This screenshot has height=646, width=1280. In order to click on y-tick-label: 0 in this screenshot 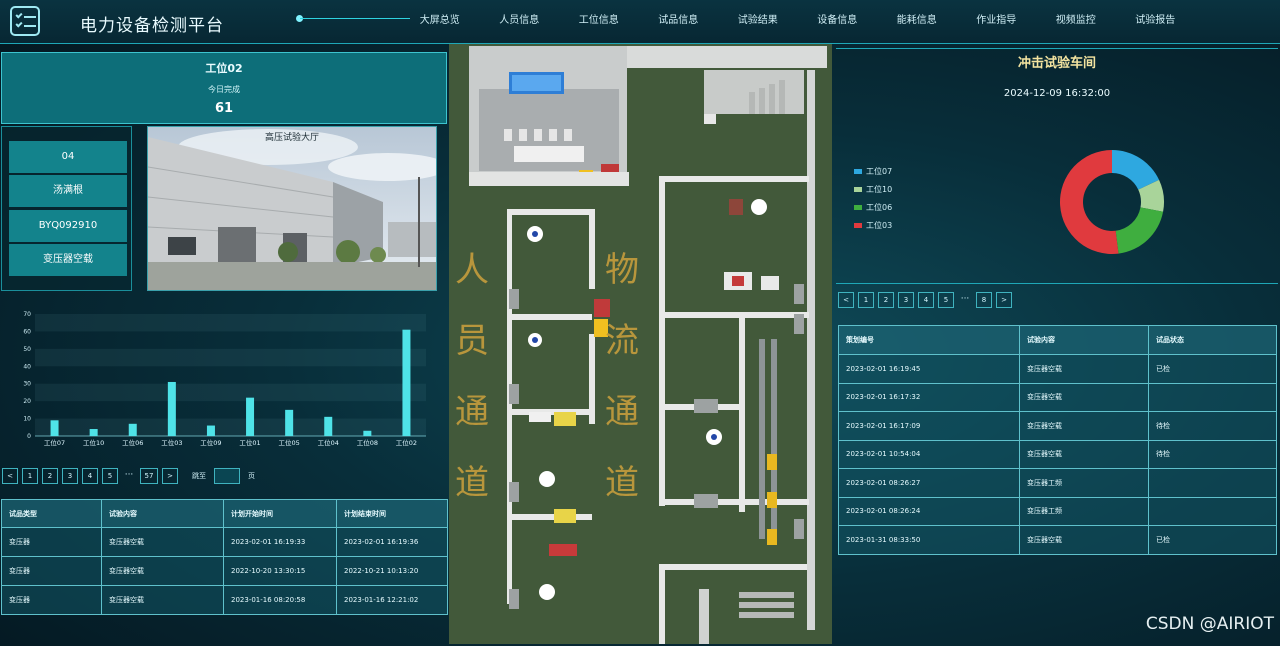, I will do `click(29, 436)`.